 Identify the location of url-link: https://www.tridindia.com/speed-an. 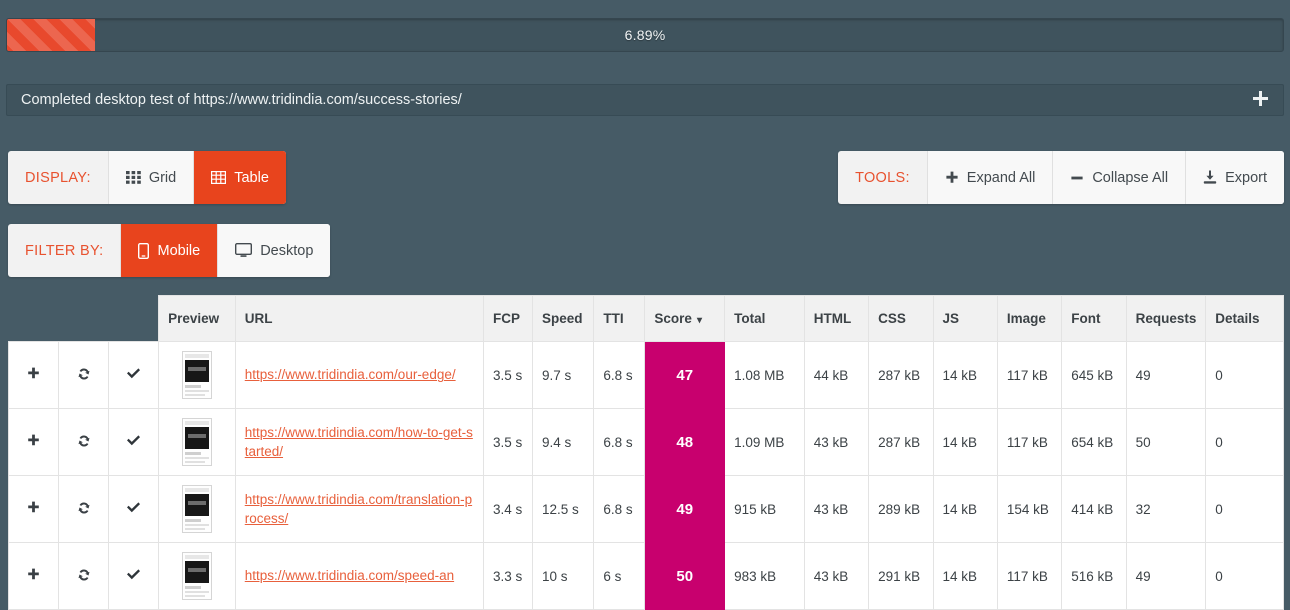
(349, 575).